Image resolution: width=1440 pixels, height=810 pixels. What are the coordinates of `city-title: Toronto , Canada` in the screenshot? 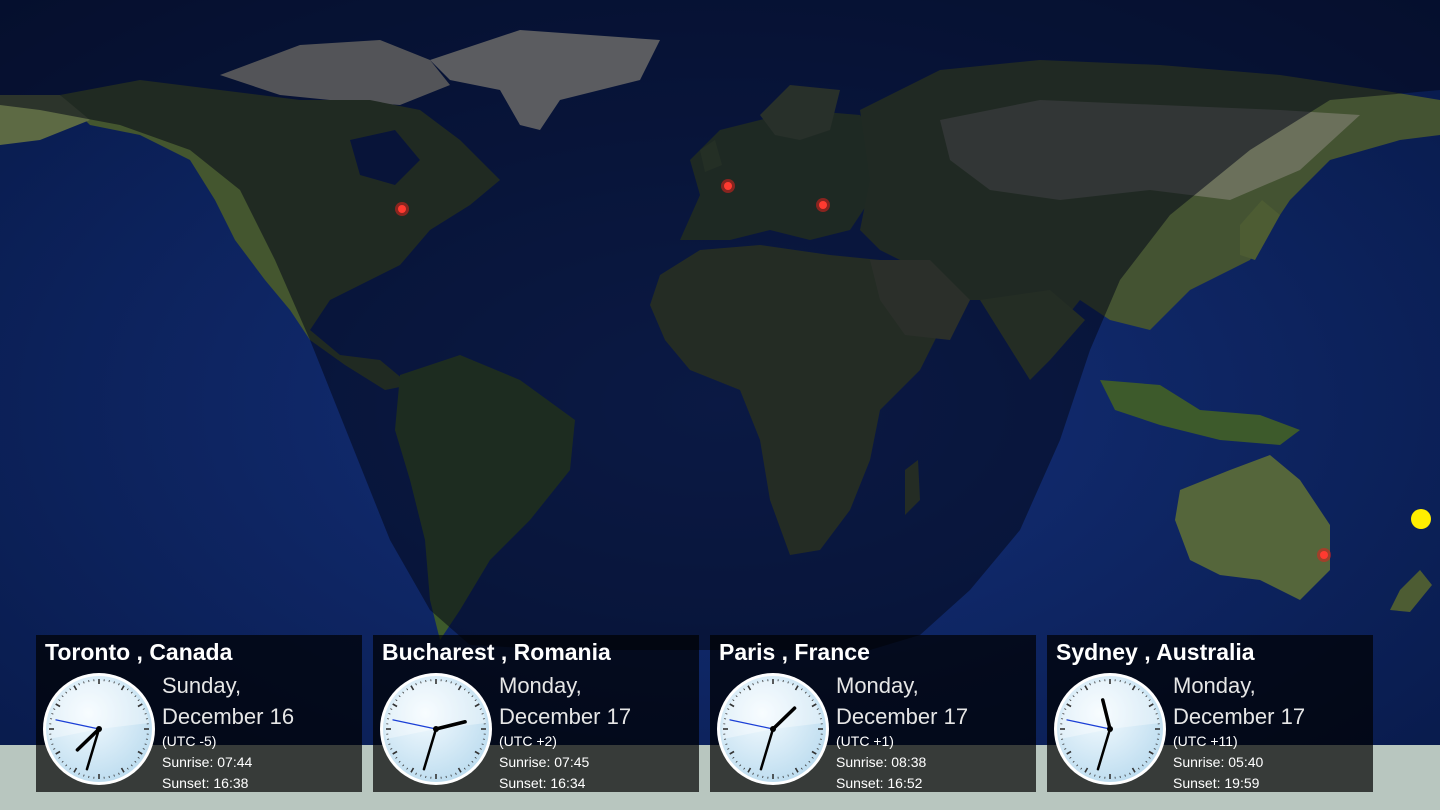 It's located at (139, 652).